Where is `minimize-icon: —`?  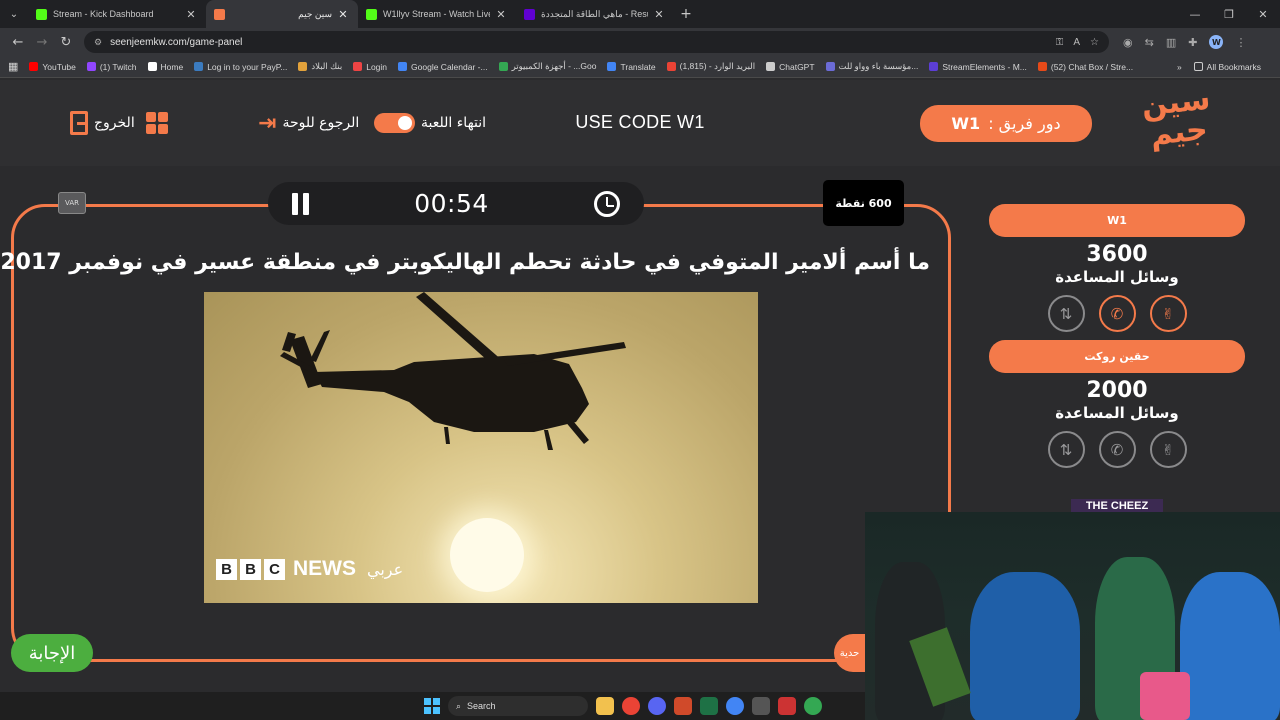
minimize-icon: — is located at coordinates (1195, 14).